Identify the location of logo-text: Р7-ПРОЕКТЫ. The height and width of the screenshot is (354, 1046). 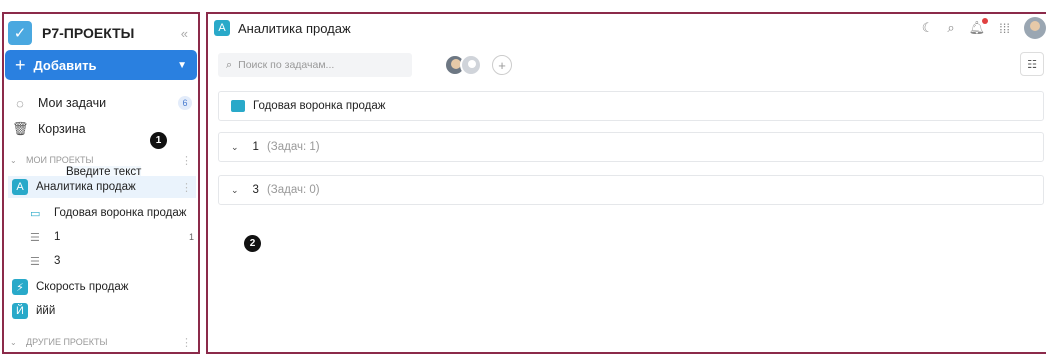
(88, 33).